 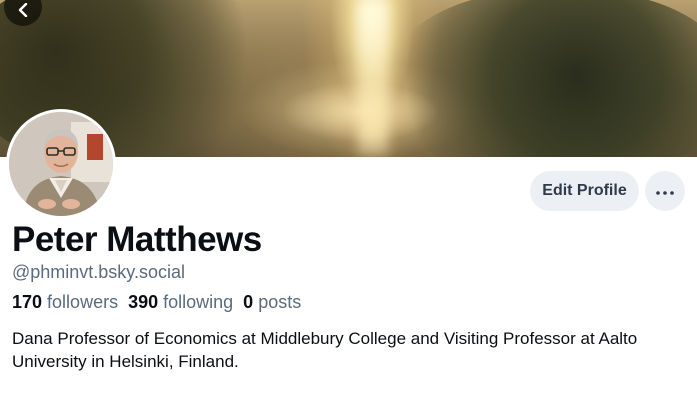 I want to click on avatar-photo, so click(x=61, y=164).